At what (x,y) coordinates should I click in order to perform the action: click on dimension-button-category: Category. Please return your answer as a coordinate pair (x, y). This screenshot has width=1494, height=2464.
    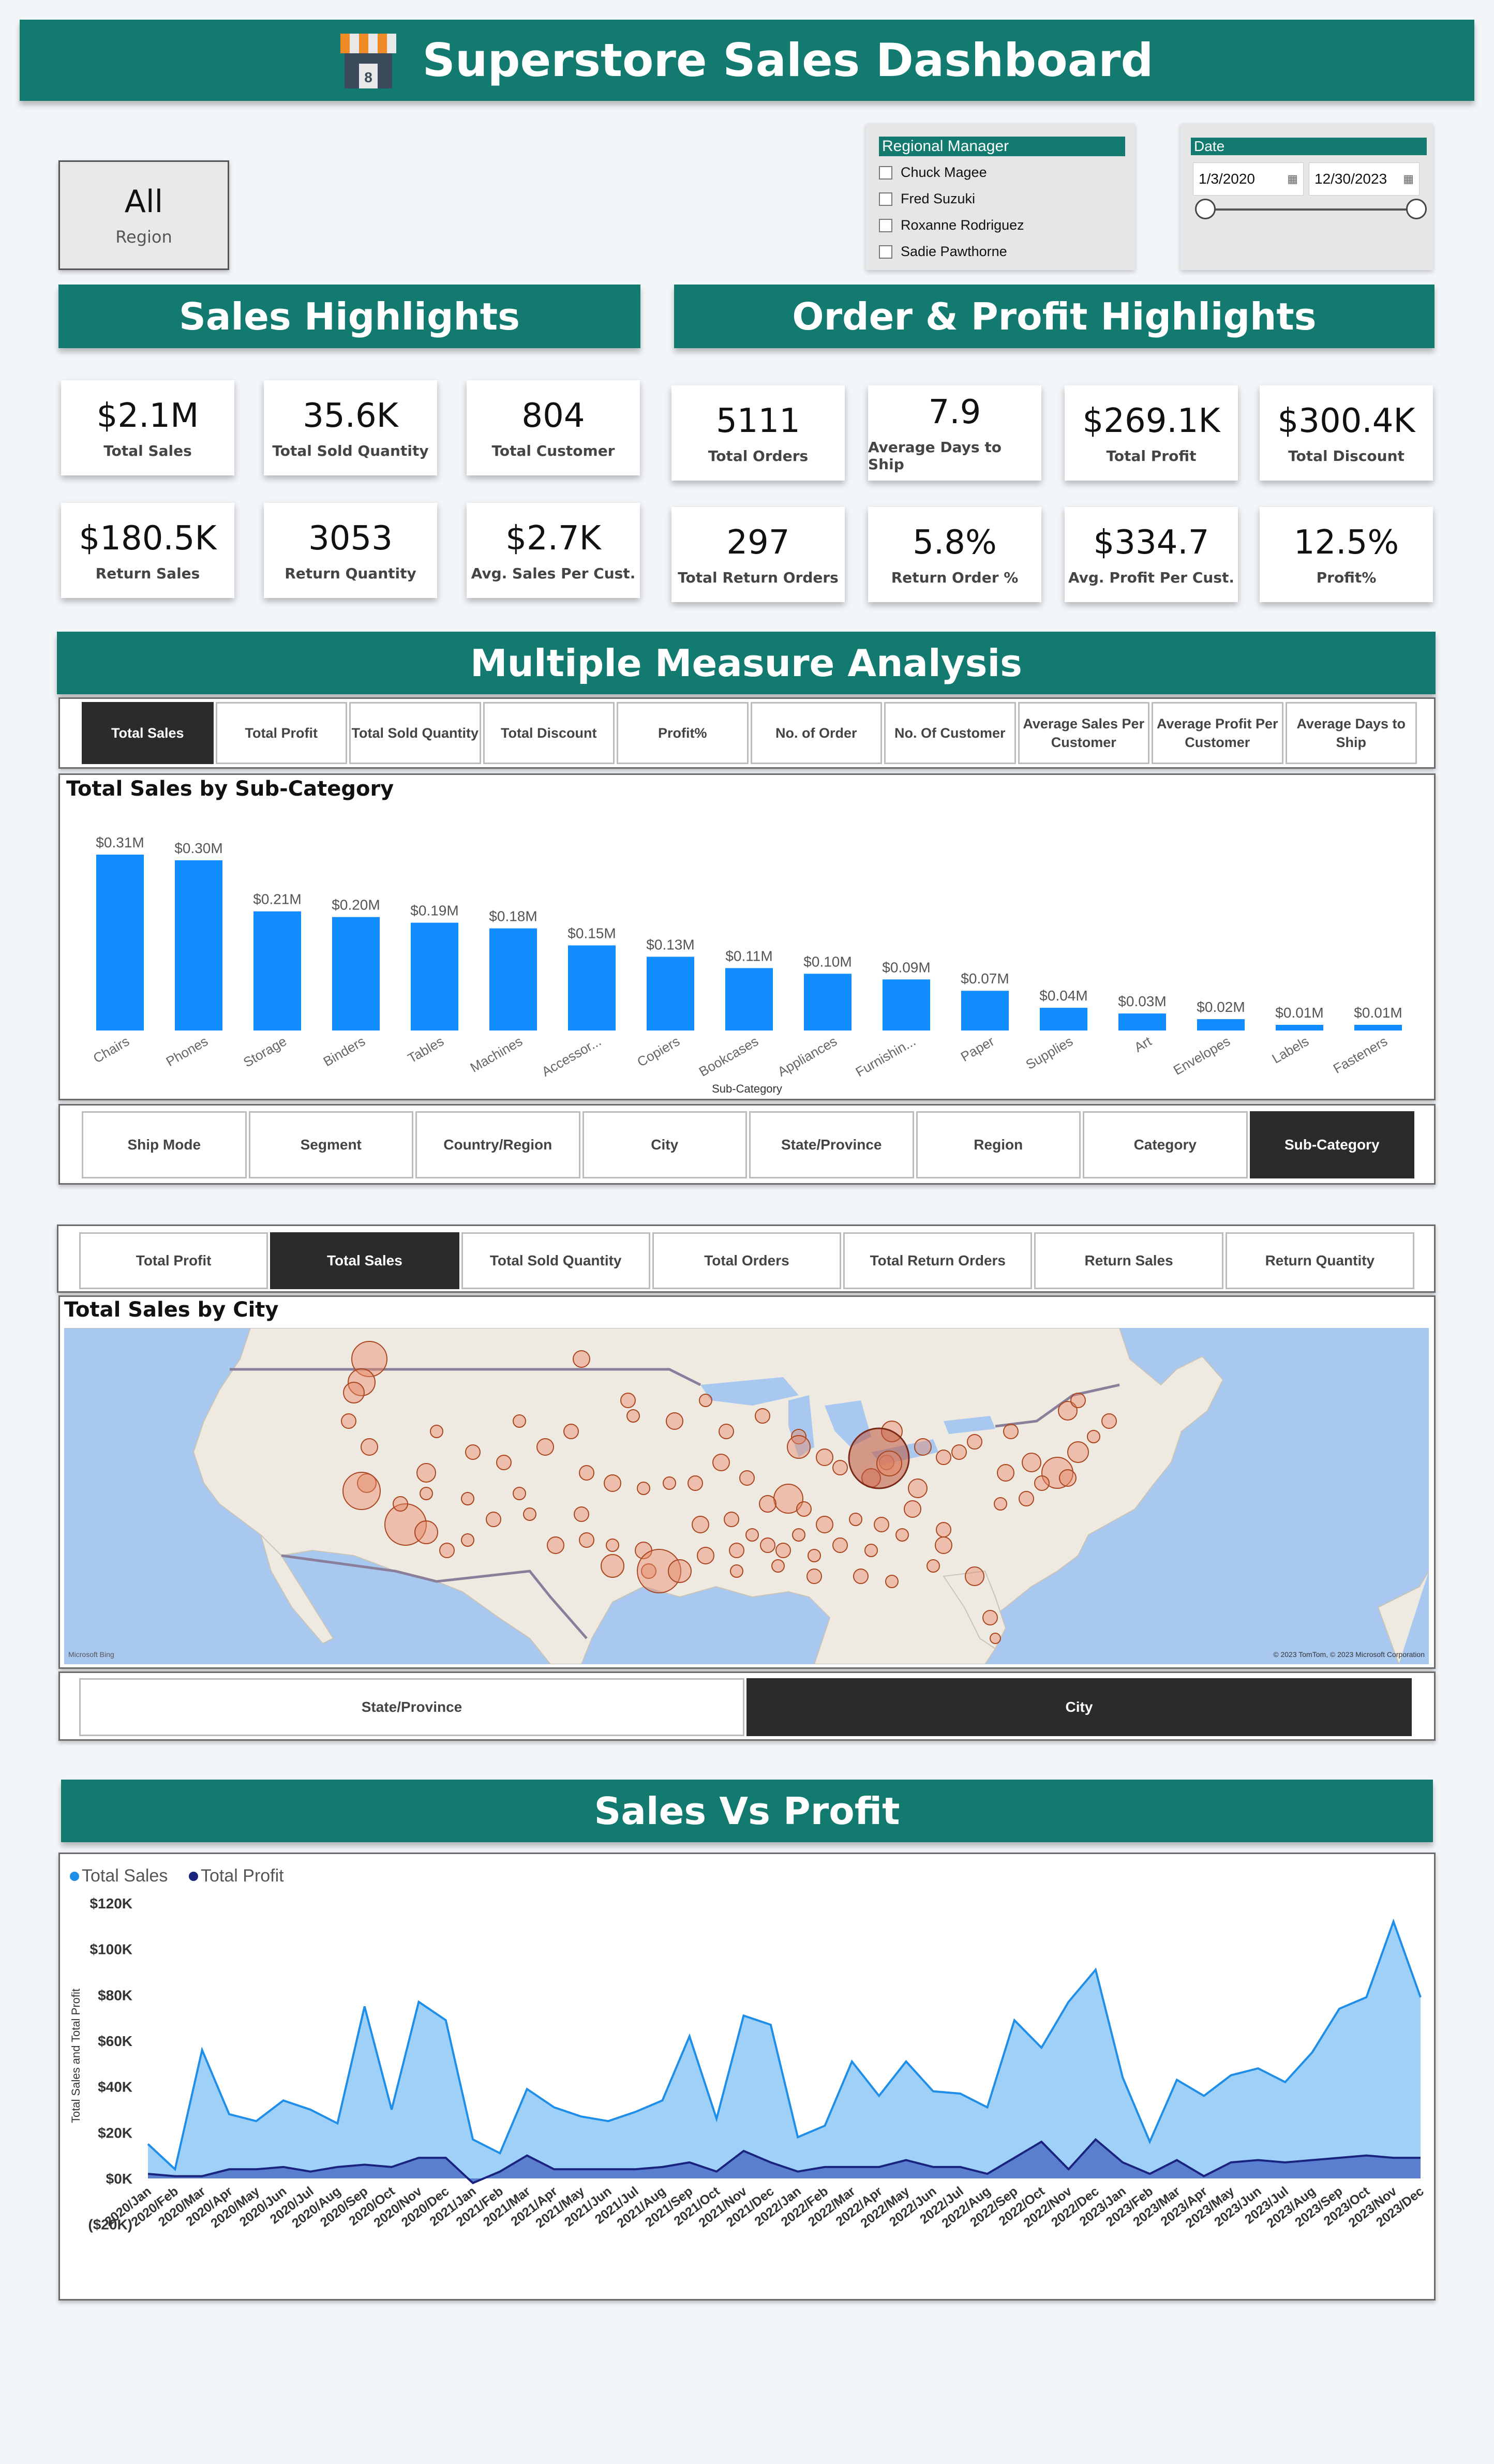
    Looking at the image, I should click on (1165, 1144).